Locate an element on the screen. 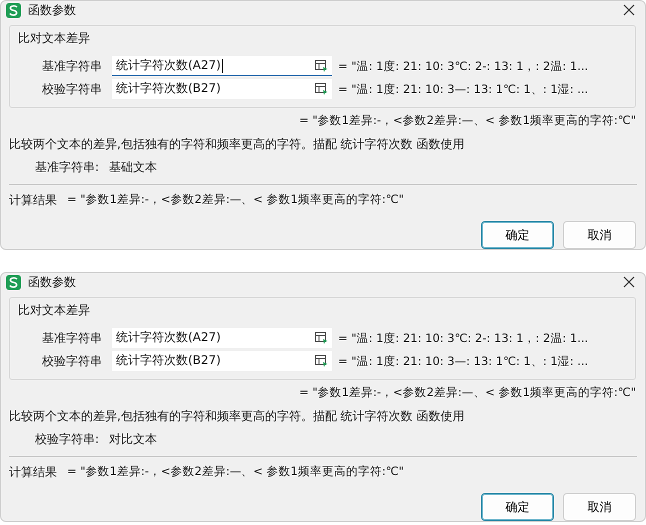  parameter-description: 基础文本 is located at coordinates (133, 167).